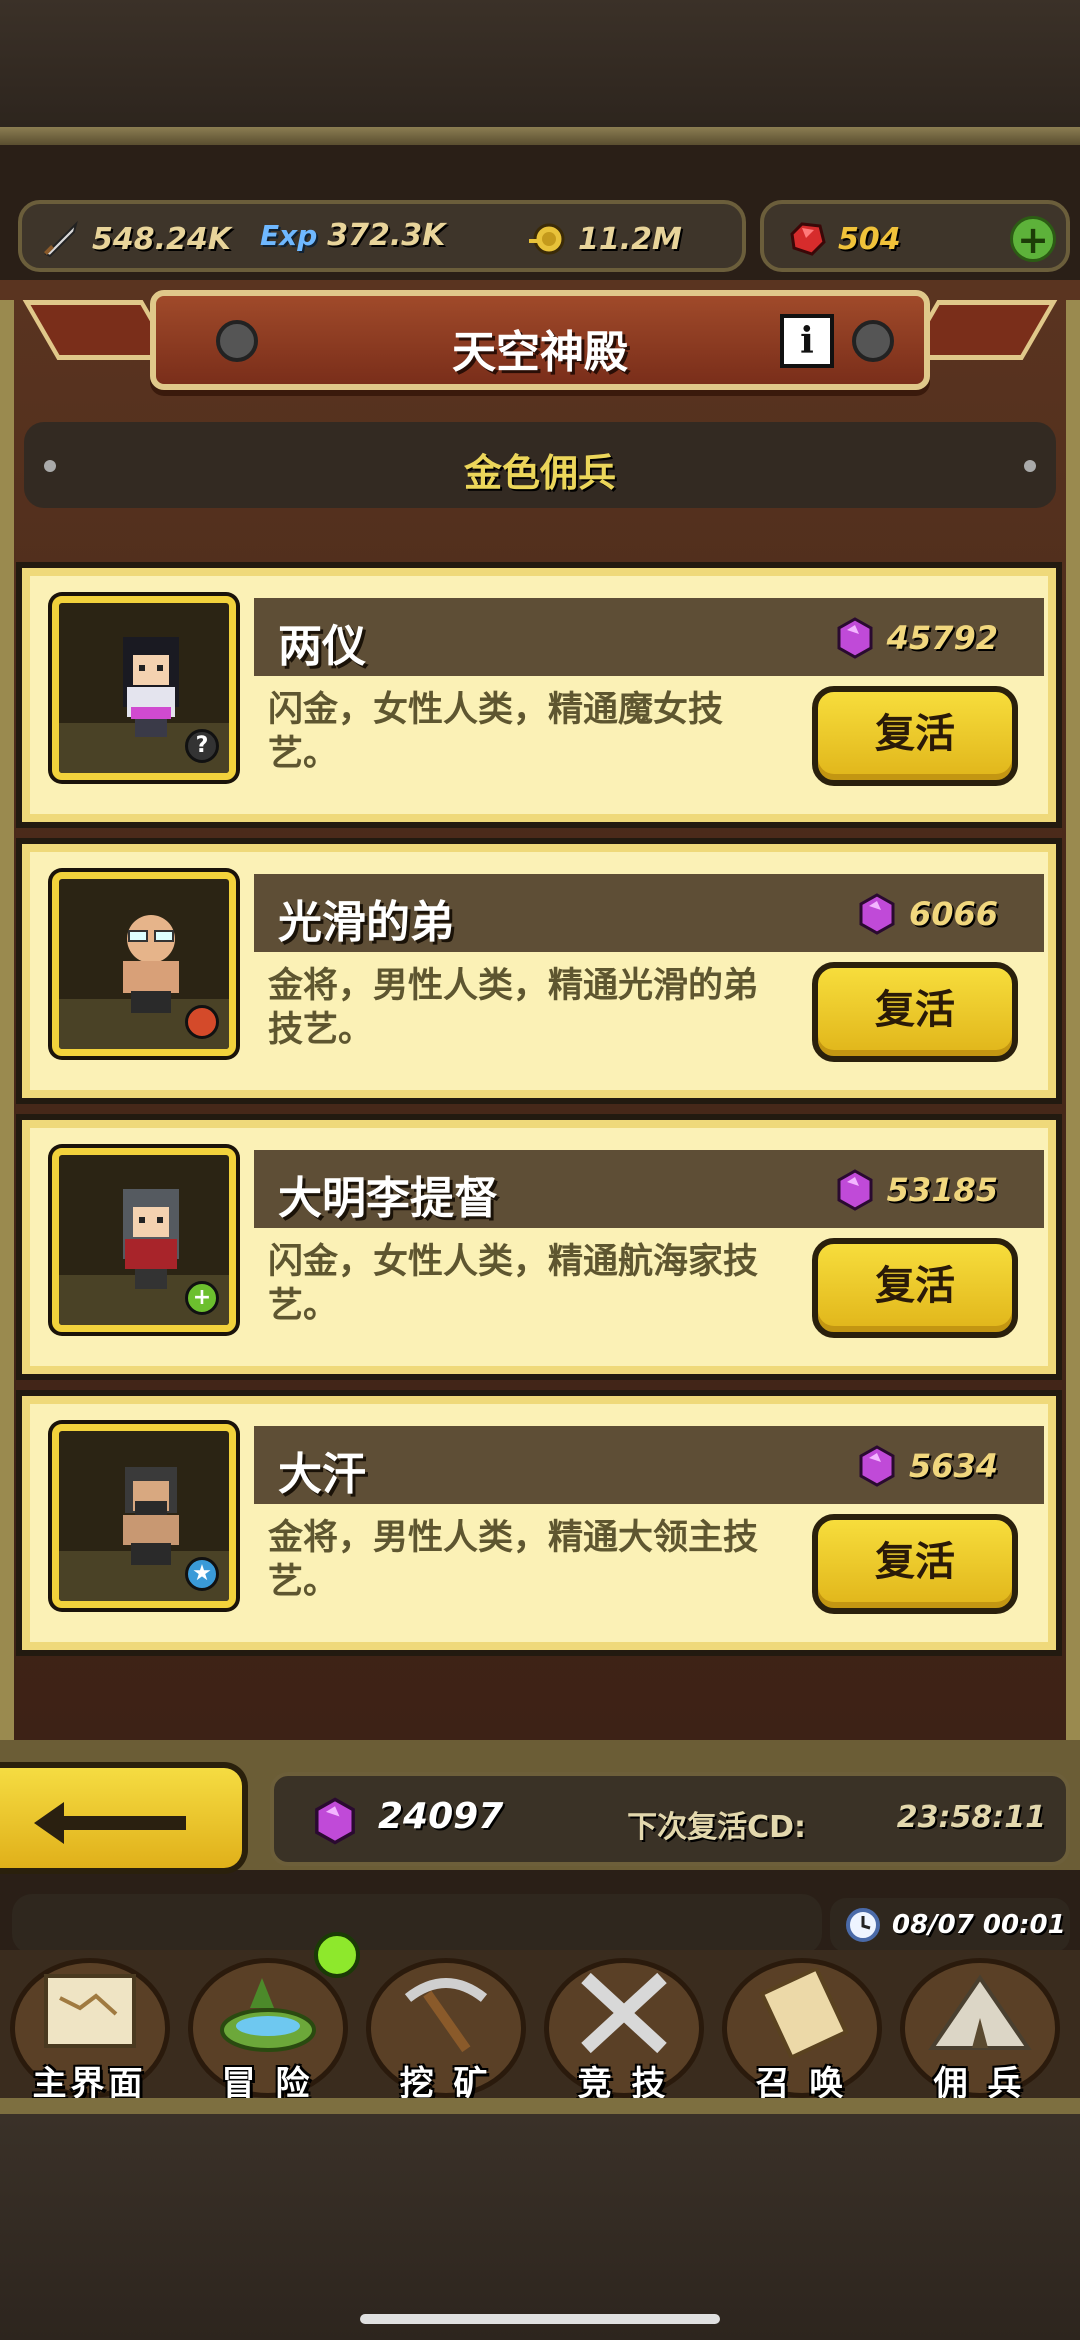  Describe the element at coordinates (540, 340) in the screenshot. I see `title-banner: 天空神殿 i` at that location.